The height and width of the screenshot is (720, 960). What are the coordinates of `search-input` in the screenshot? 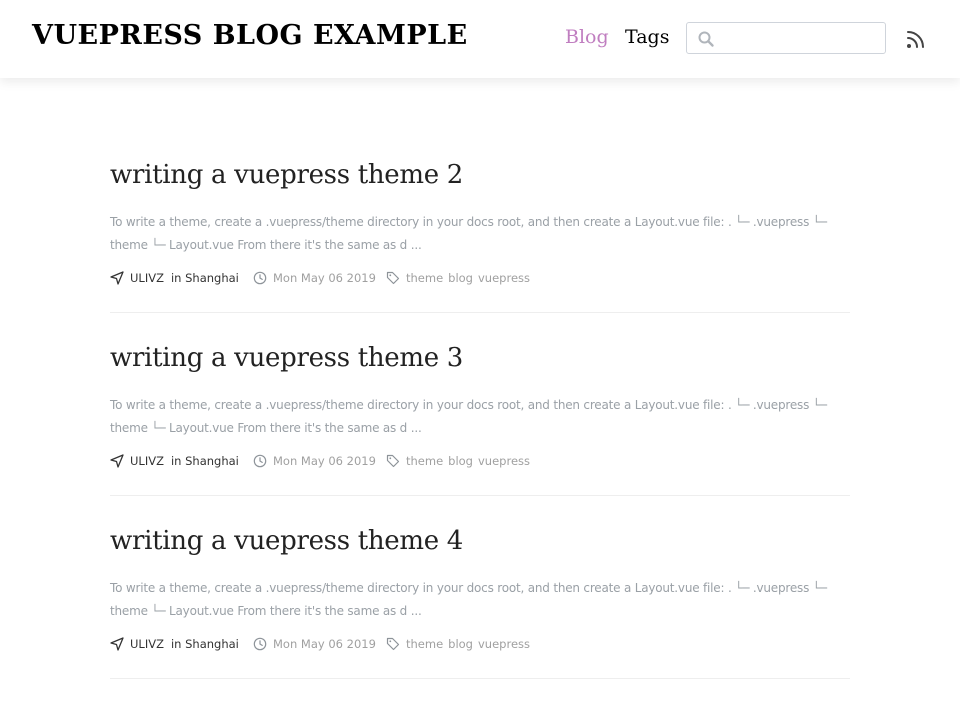 It's located at (801, 39).